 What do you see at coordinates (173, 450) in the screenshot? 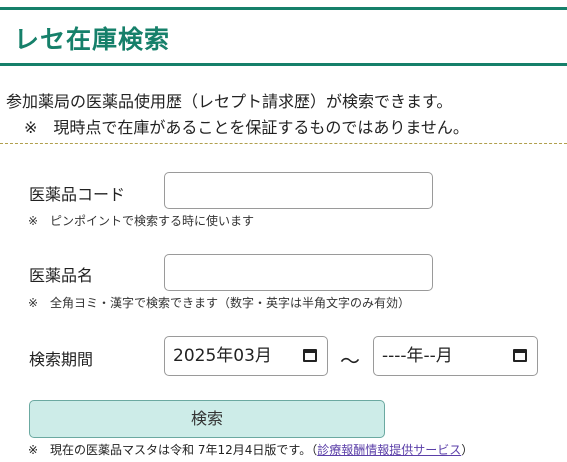
I see `master-version-text: ※ 現在の医薬品マスタは令和 7年12月4日版です。（` at bounding box center [173, 450].